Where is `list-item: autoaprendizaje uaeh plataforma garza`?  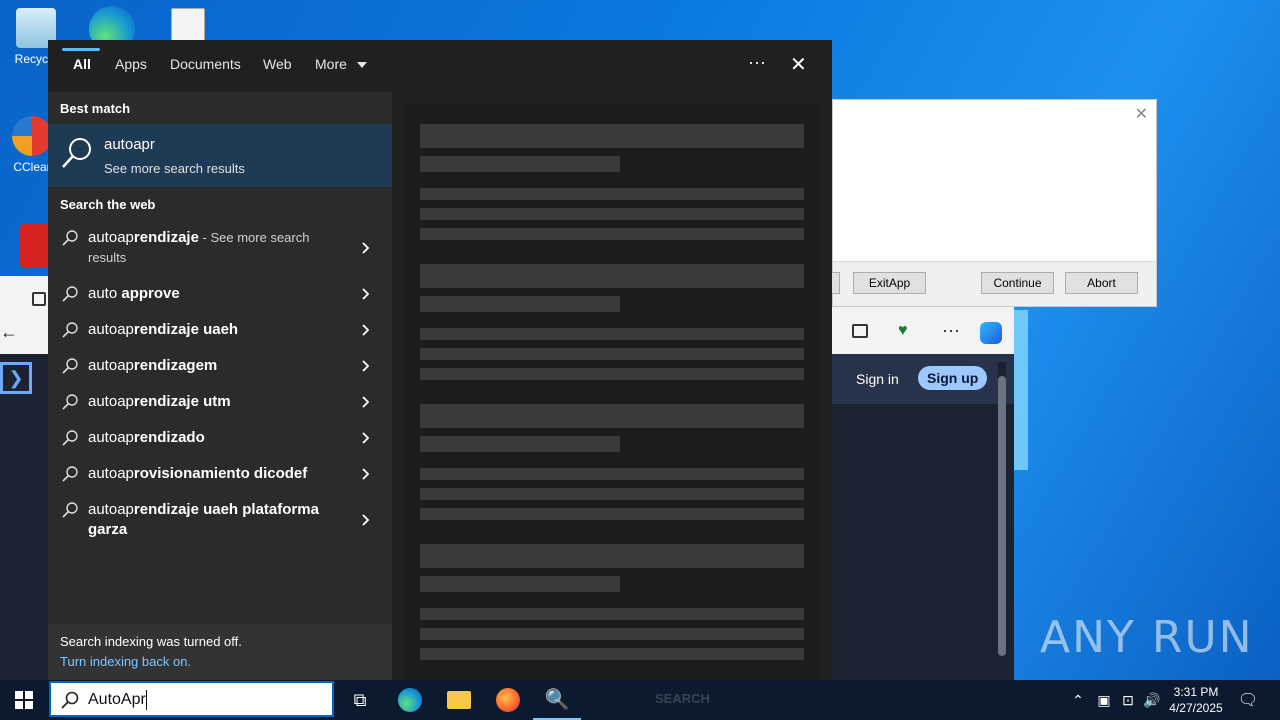 list-item: autoaprendizaje uaeh plataforma garza is located at coordinates (220, 521).